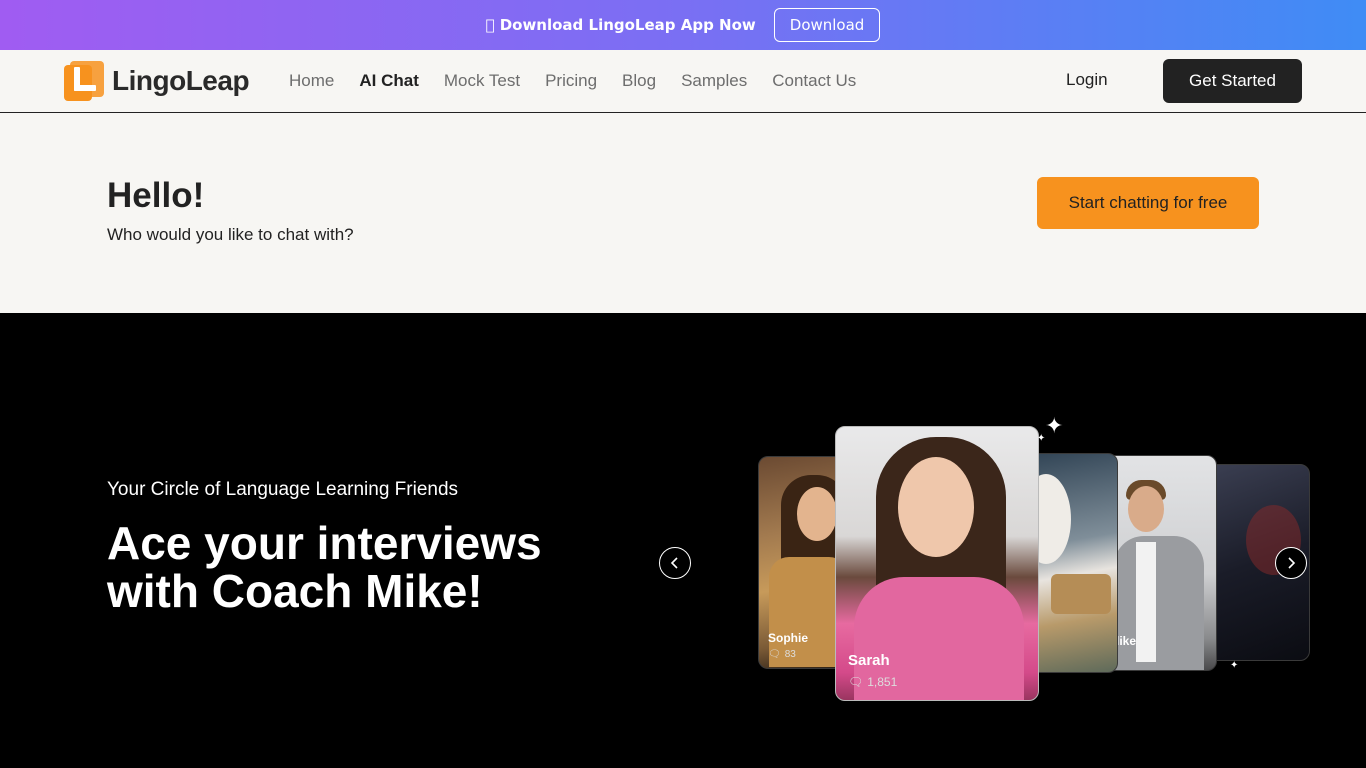 This screenshot has width=1366, height=768. What do you see at coordinates (782, 654) in the screenshot?
I see `character-chat-count-sophie: 🗨 83` at bounding box center [782, 654].